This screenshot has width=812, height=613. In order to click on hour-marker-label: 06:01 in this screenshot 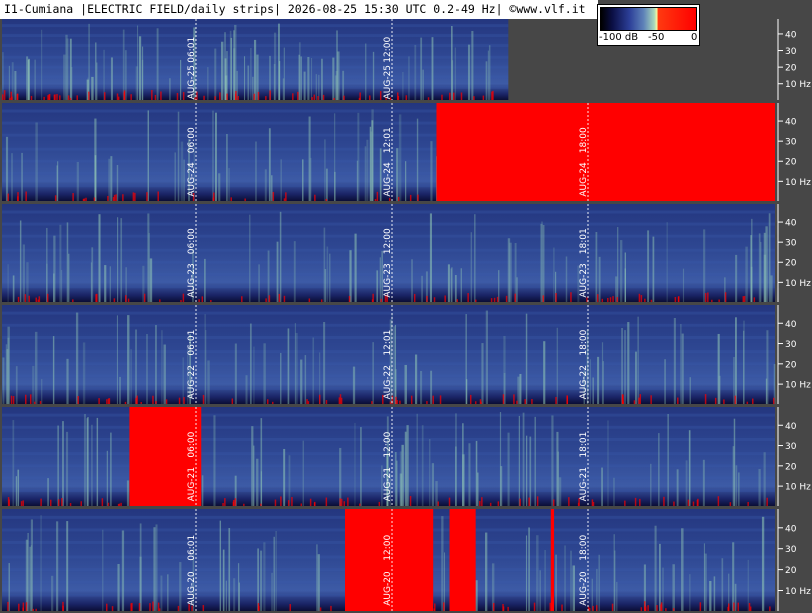, I will do `click(192, 343)`.